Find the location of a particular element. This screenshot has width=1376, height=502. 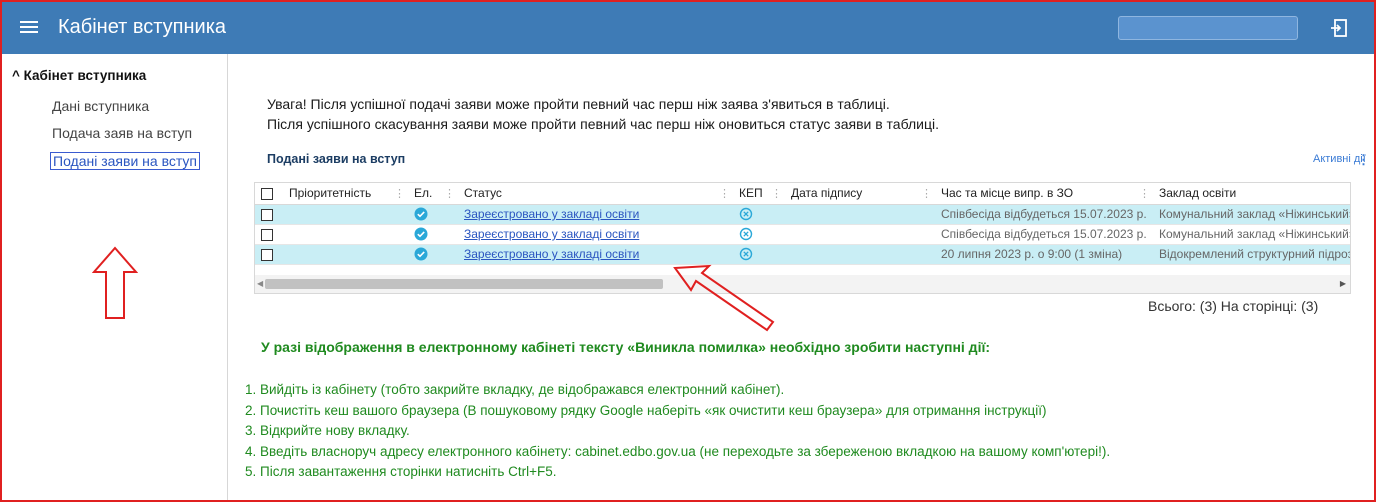

sidebar-item-applicant-data: Дані вступника is located at coordinates (100, 106).